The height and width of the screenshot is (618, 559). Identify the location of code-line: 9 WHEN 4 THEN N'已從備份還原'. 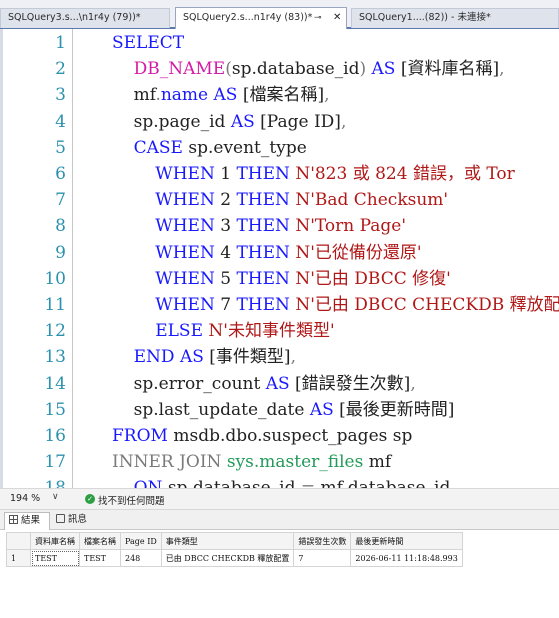
(279, 253).